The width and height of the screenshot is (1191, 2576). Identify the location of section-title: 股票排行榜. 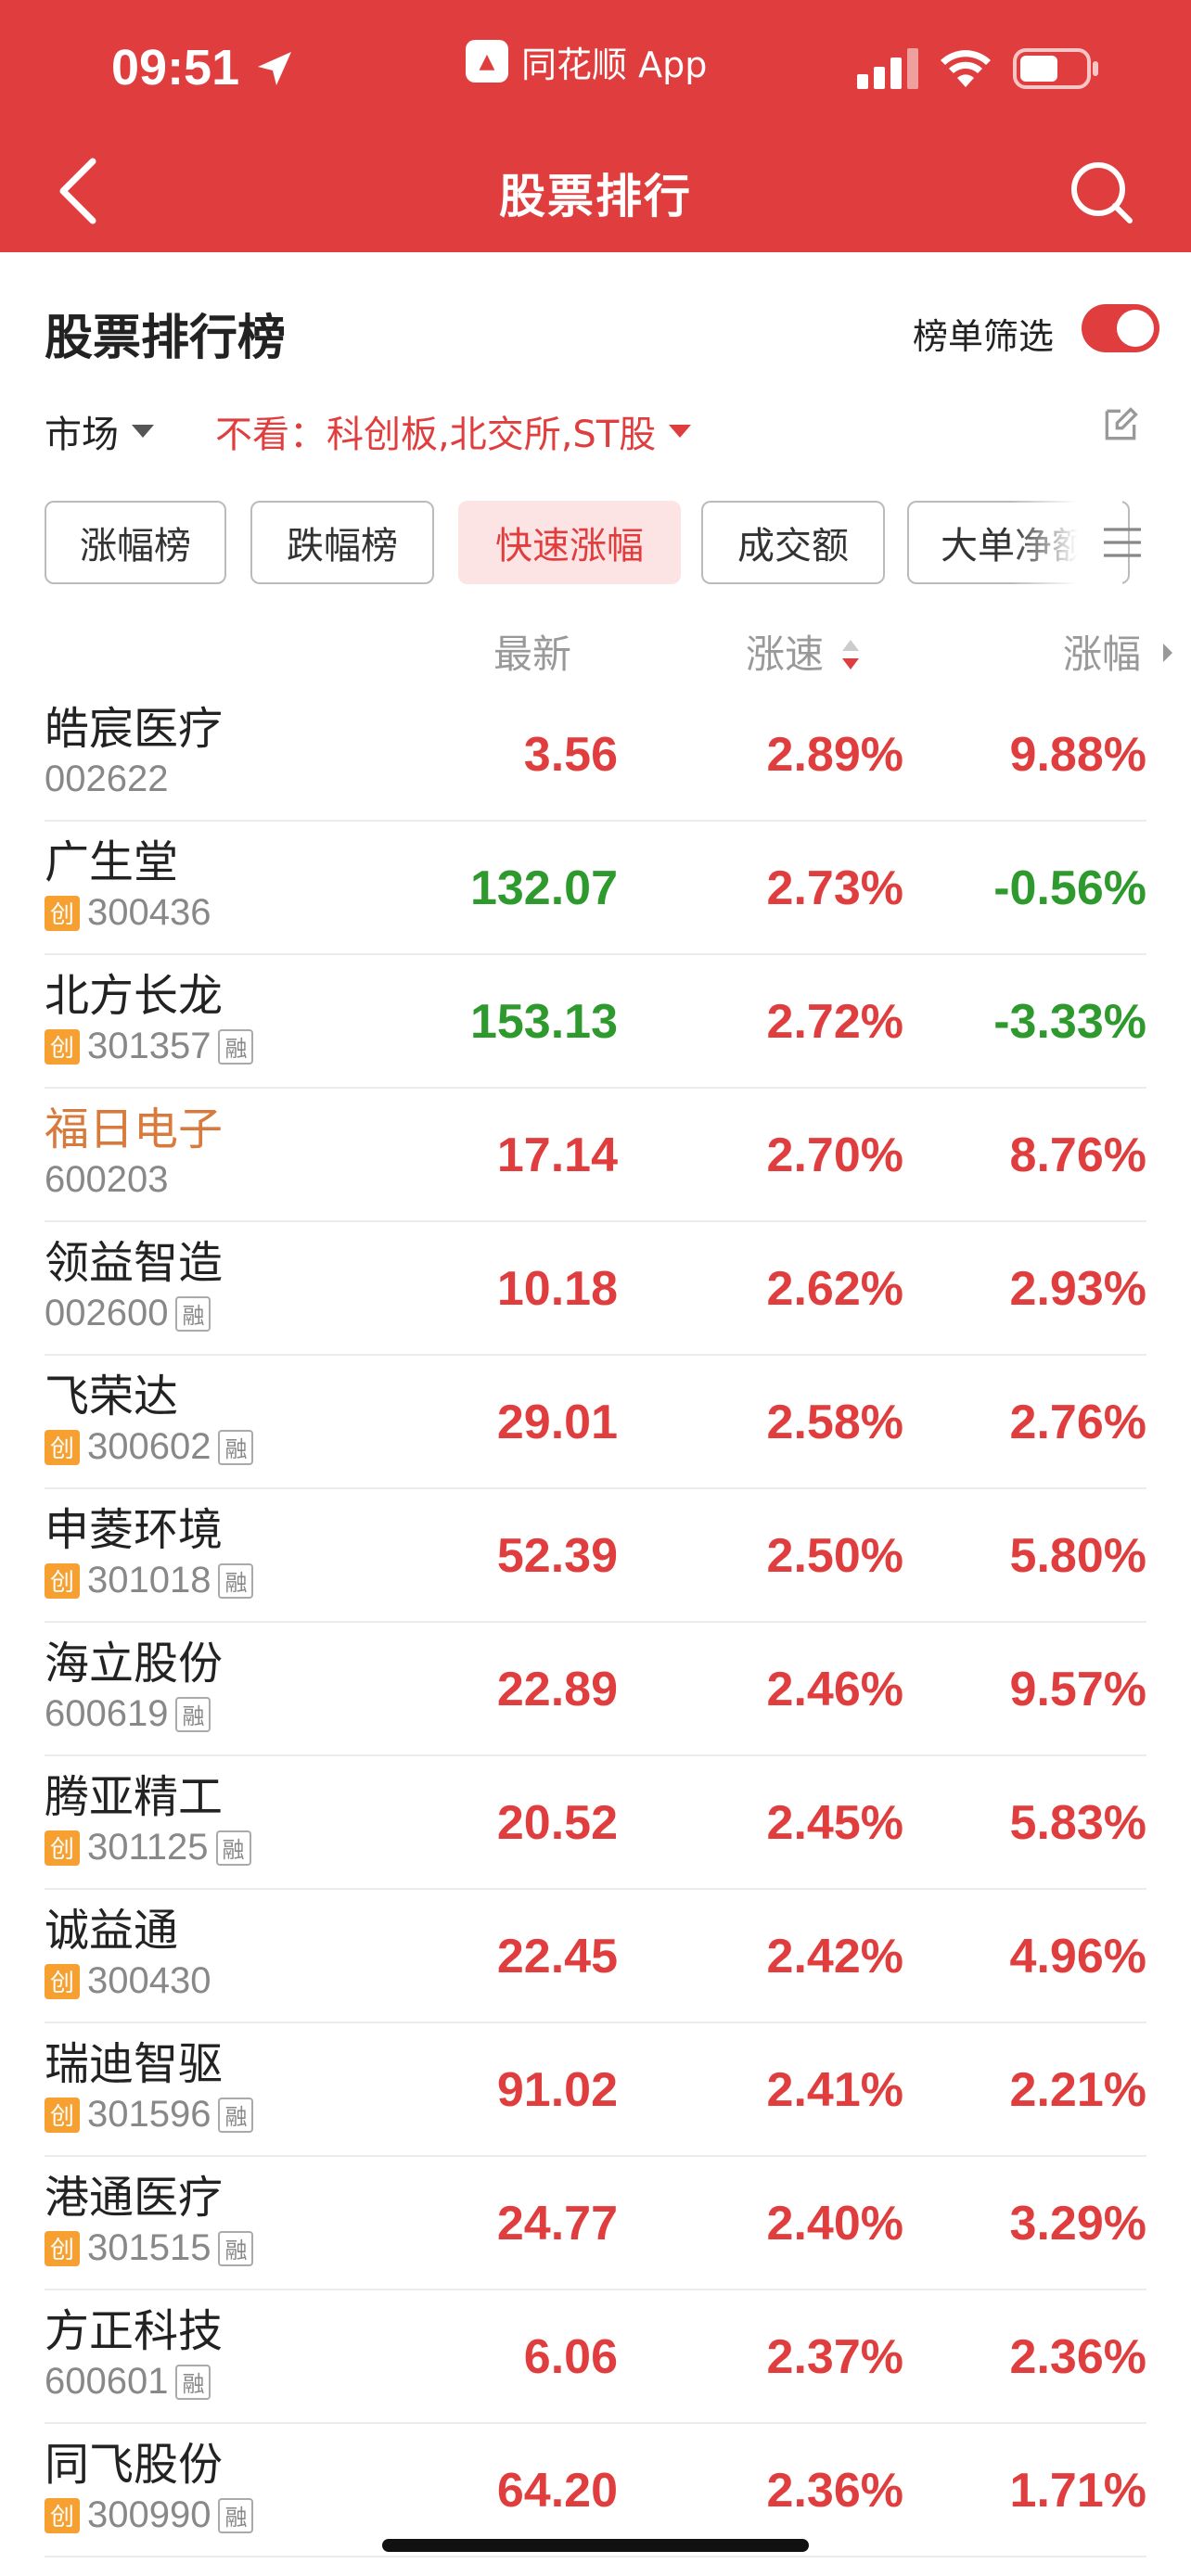
(166, 338).